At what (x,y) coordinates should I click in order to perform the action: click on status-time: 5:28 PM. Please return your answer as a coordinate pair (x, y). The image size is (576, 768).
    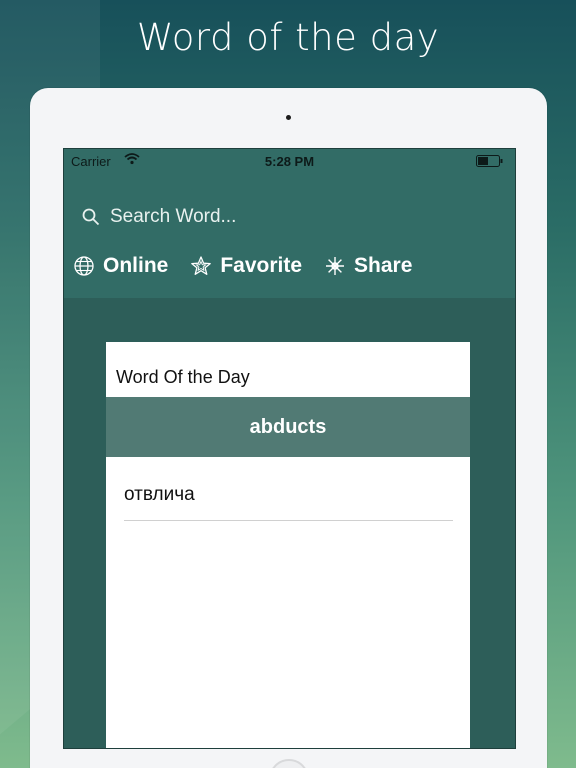
    Looking at the image, I should click on (289, 161).